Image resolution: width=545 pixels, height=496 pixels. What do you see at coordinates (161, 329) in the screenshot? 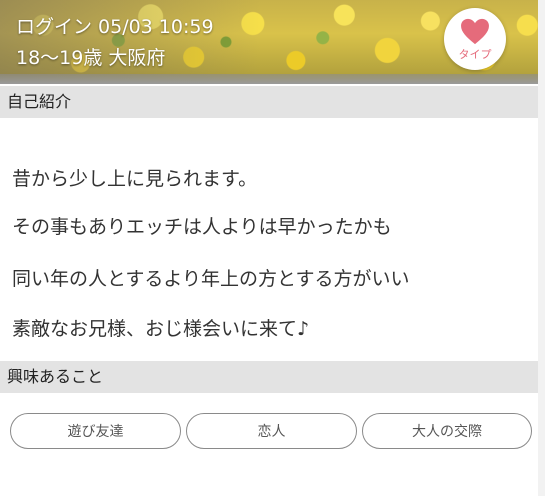
I see `intro-text-line: 素敵なお兄様、おじ様会いに来て♪` at bounding box center [161, 329].